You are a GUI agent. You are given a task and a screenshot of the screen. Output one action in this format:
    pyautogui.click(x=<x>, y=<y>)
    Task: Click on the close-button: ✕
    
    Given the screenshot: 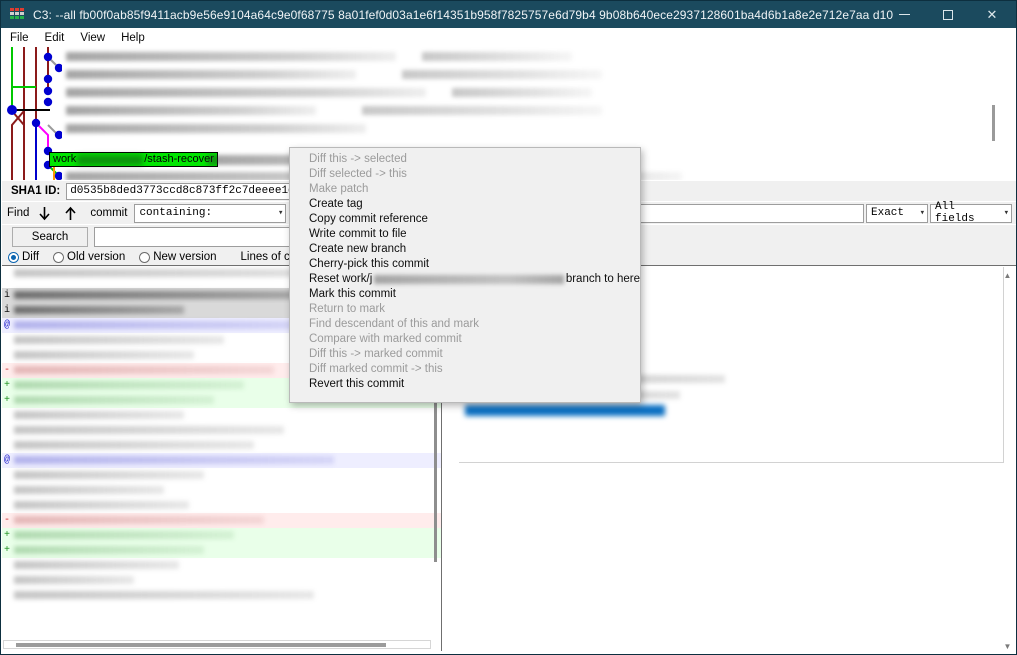 What is the action you would take?
    pyautogui.click(x=992, y=14)
    